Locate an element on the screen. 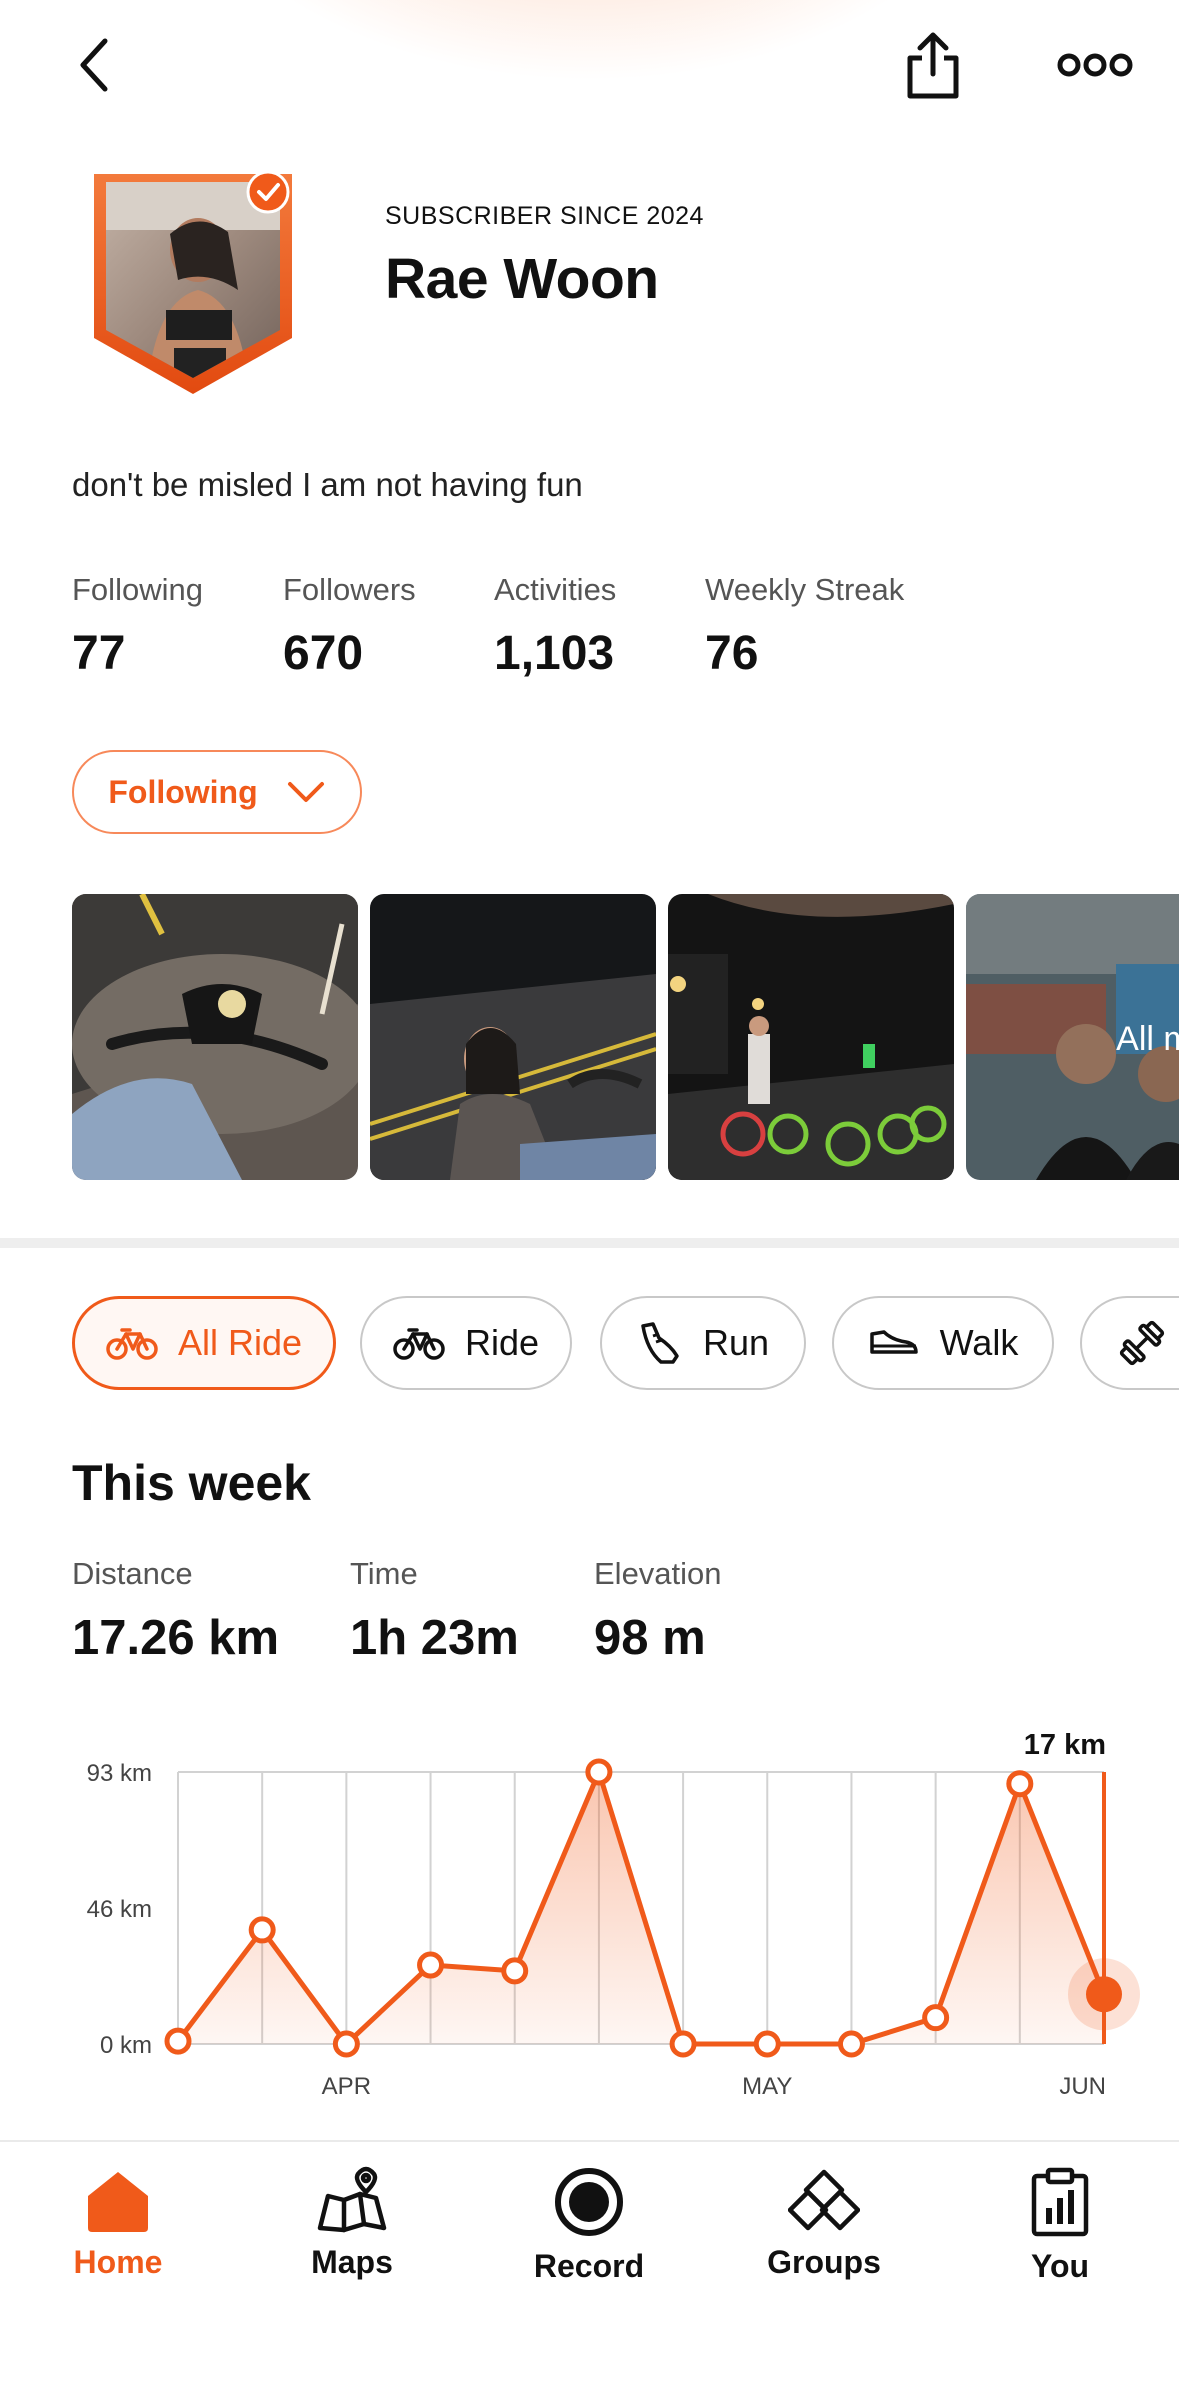 Image resolution: width=1179 pixels, height=2396 pixels. section-divider is located at coordinates (589, 1243).